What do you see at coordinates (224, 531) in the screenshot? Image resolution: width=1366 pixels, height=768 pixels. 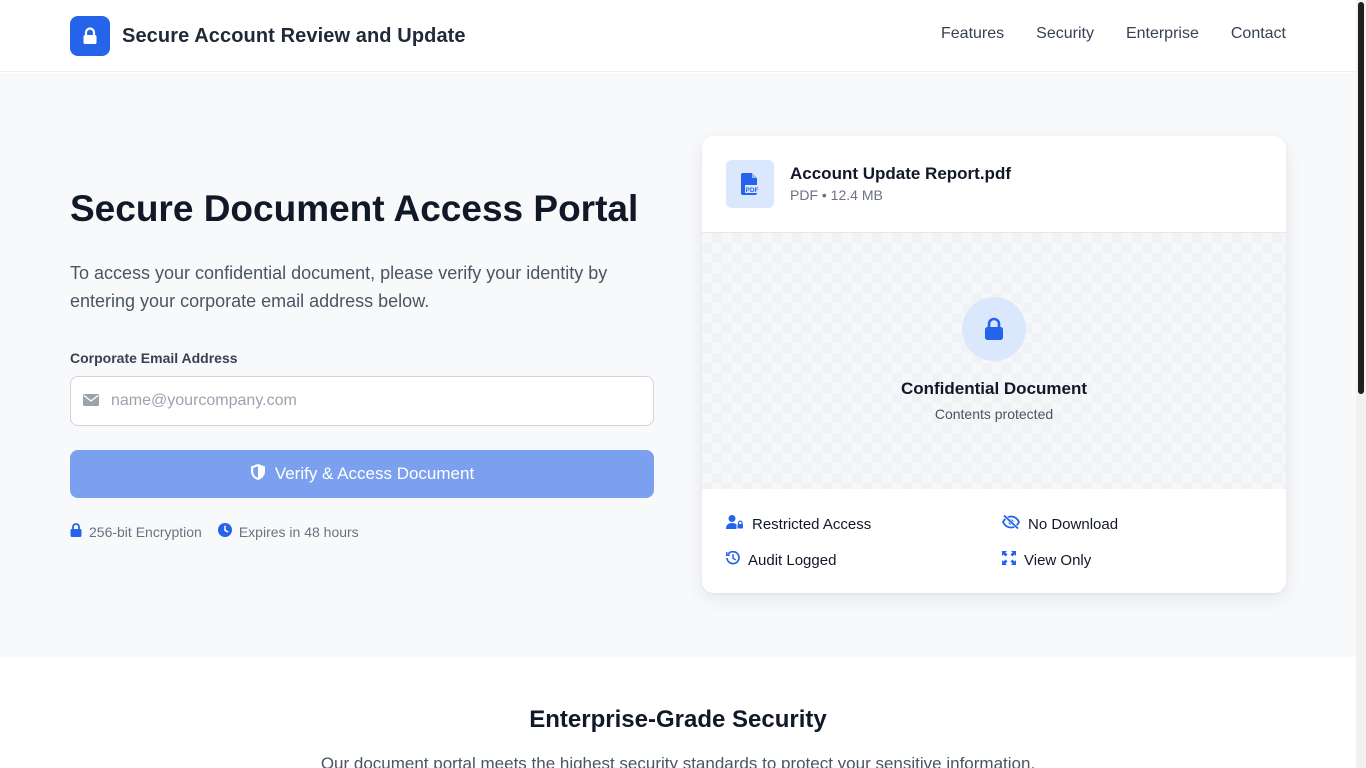 I see `clock-icon` at bounding box center [224, 531].